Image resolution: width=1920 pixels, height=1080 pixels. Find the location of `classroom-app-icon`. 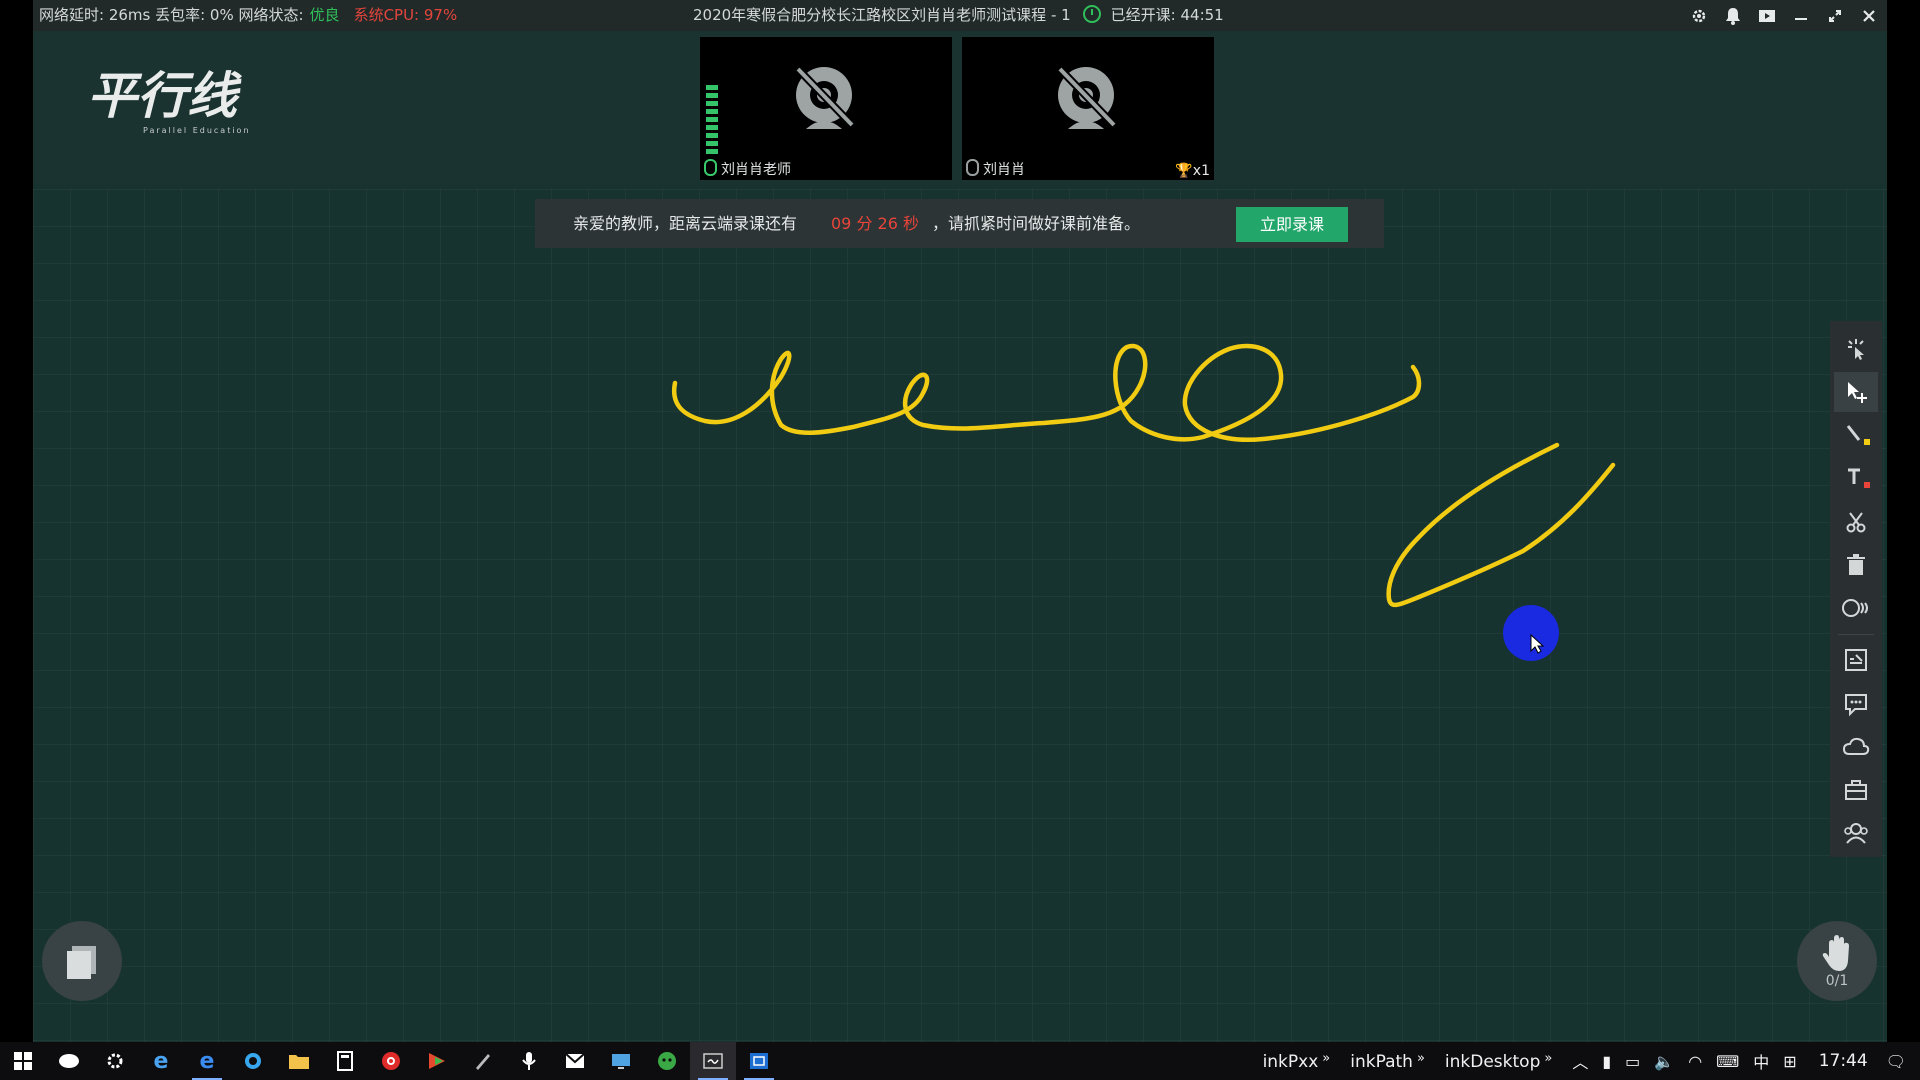

classroom-app-icon is located at coordinates (713, 1061).